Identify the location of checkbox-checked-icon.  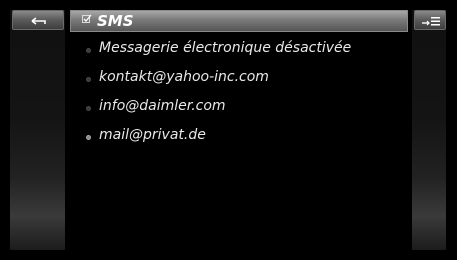
(87, 18).